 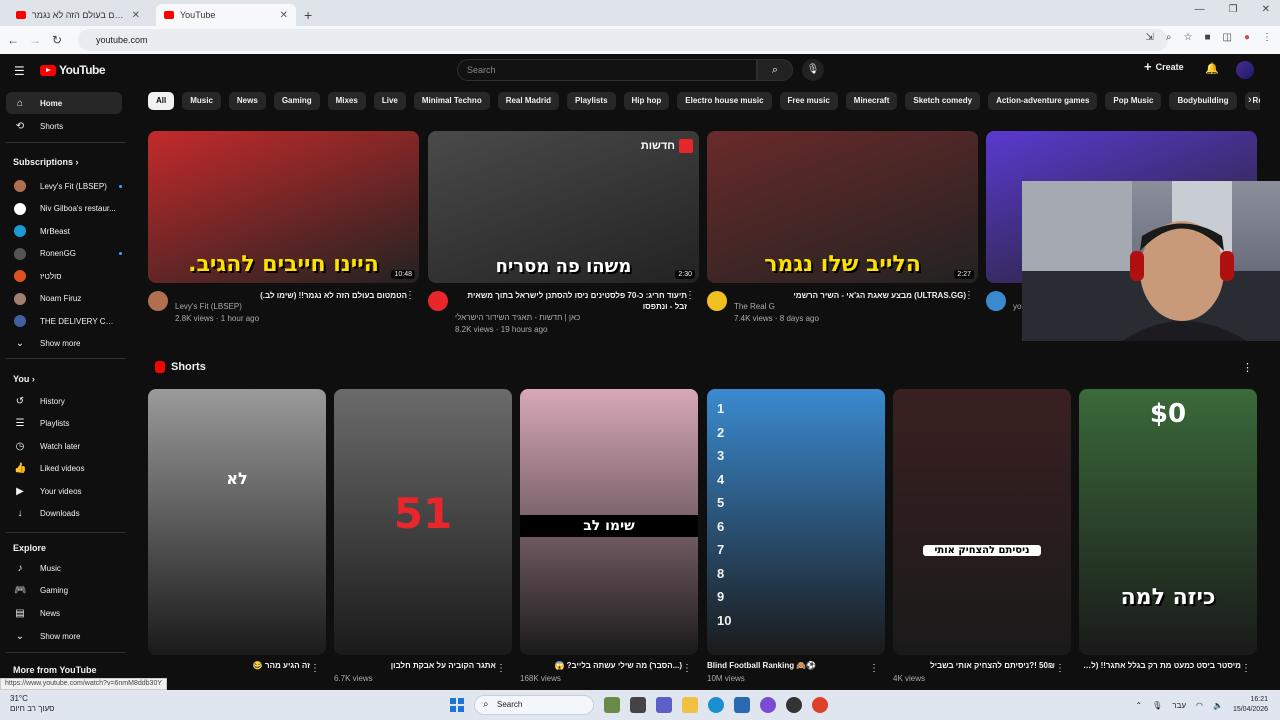 I want to click on filter-chip: Free music, so click(x=808, y=101).